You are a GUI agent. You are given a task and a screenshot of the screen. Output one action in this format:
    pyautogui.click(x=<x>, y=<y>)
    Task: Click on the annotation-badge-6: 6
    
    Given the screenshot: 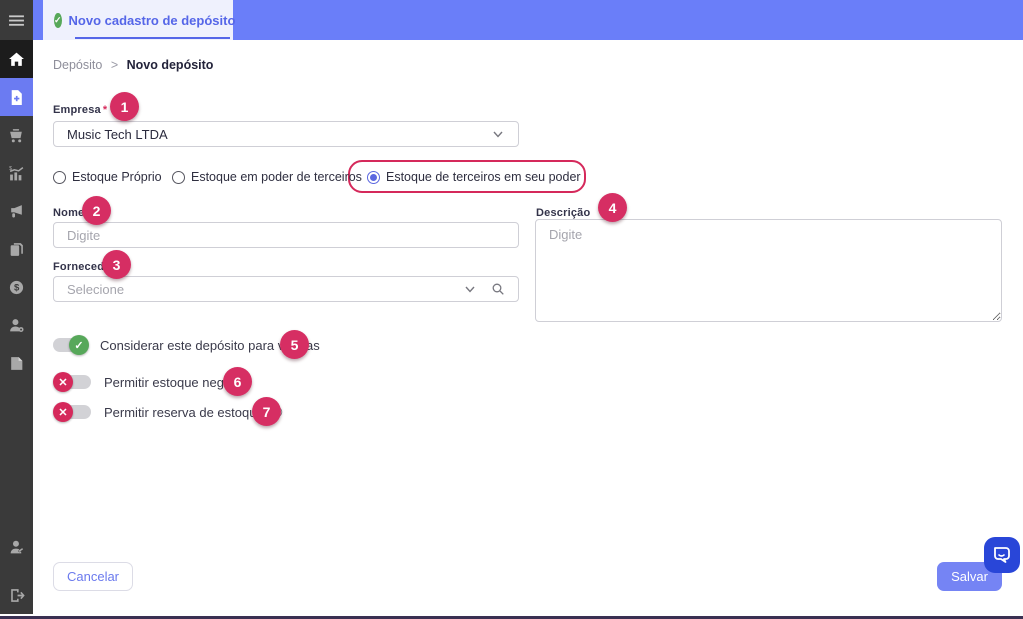 What is the action you would take?
    pyautogui.click(x=237, y=381)
    